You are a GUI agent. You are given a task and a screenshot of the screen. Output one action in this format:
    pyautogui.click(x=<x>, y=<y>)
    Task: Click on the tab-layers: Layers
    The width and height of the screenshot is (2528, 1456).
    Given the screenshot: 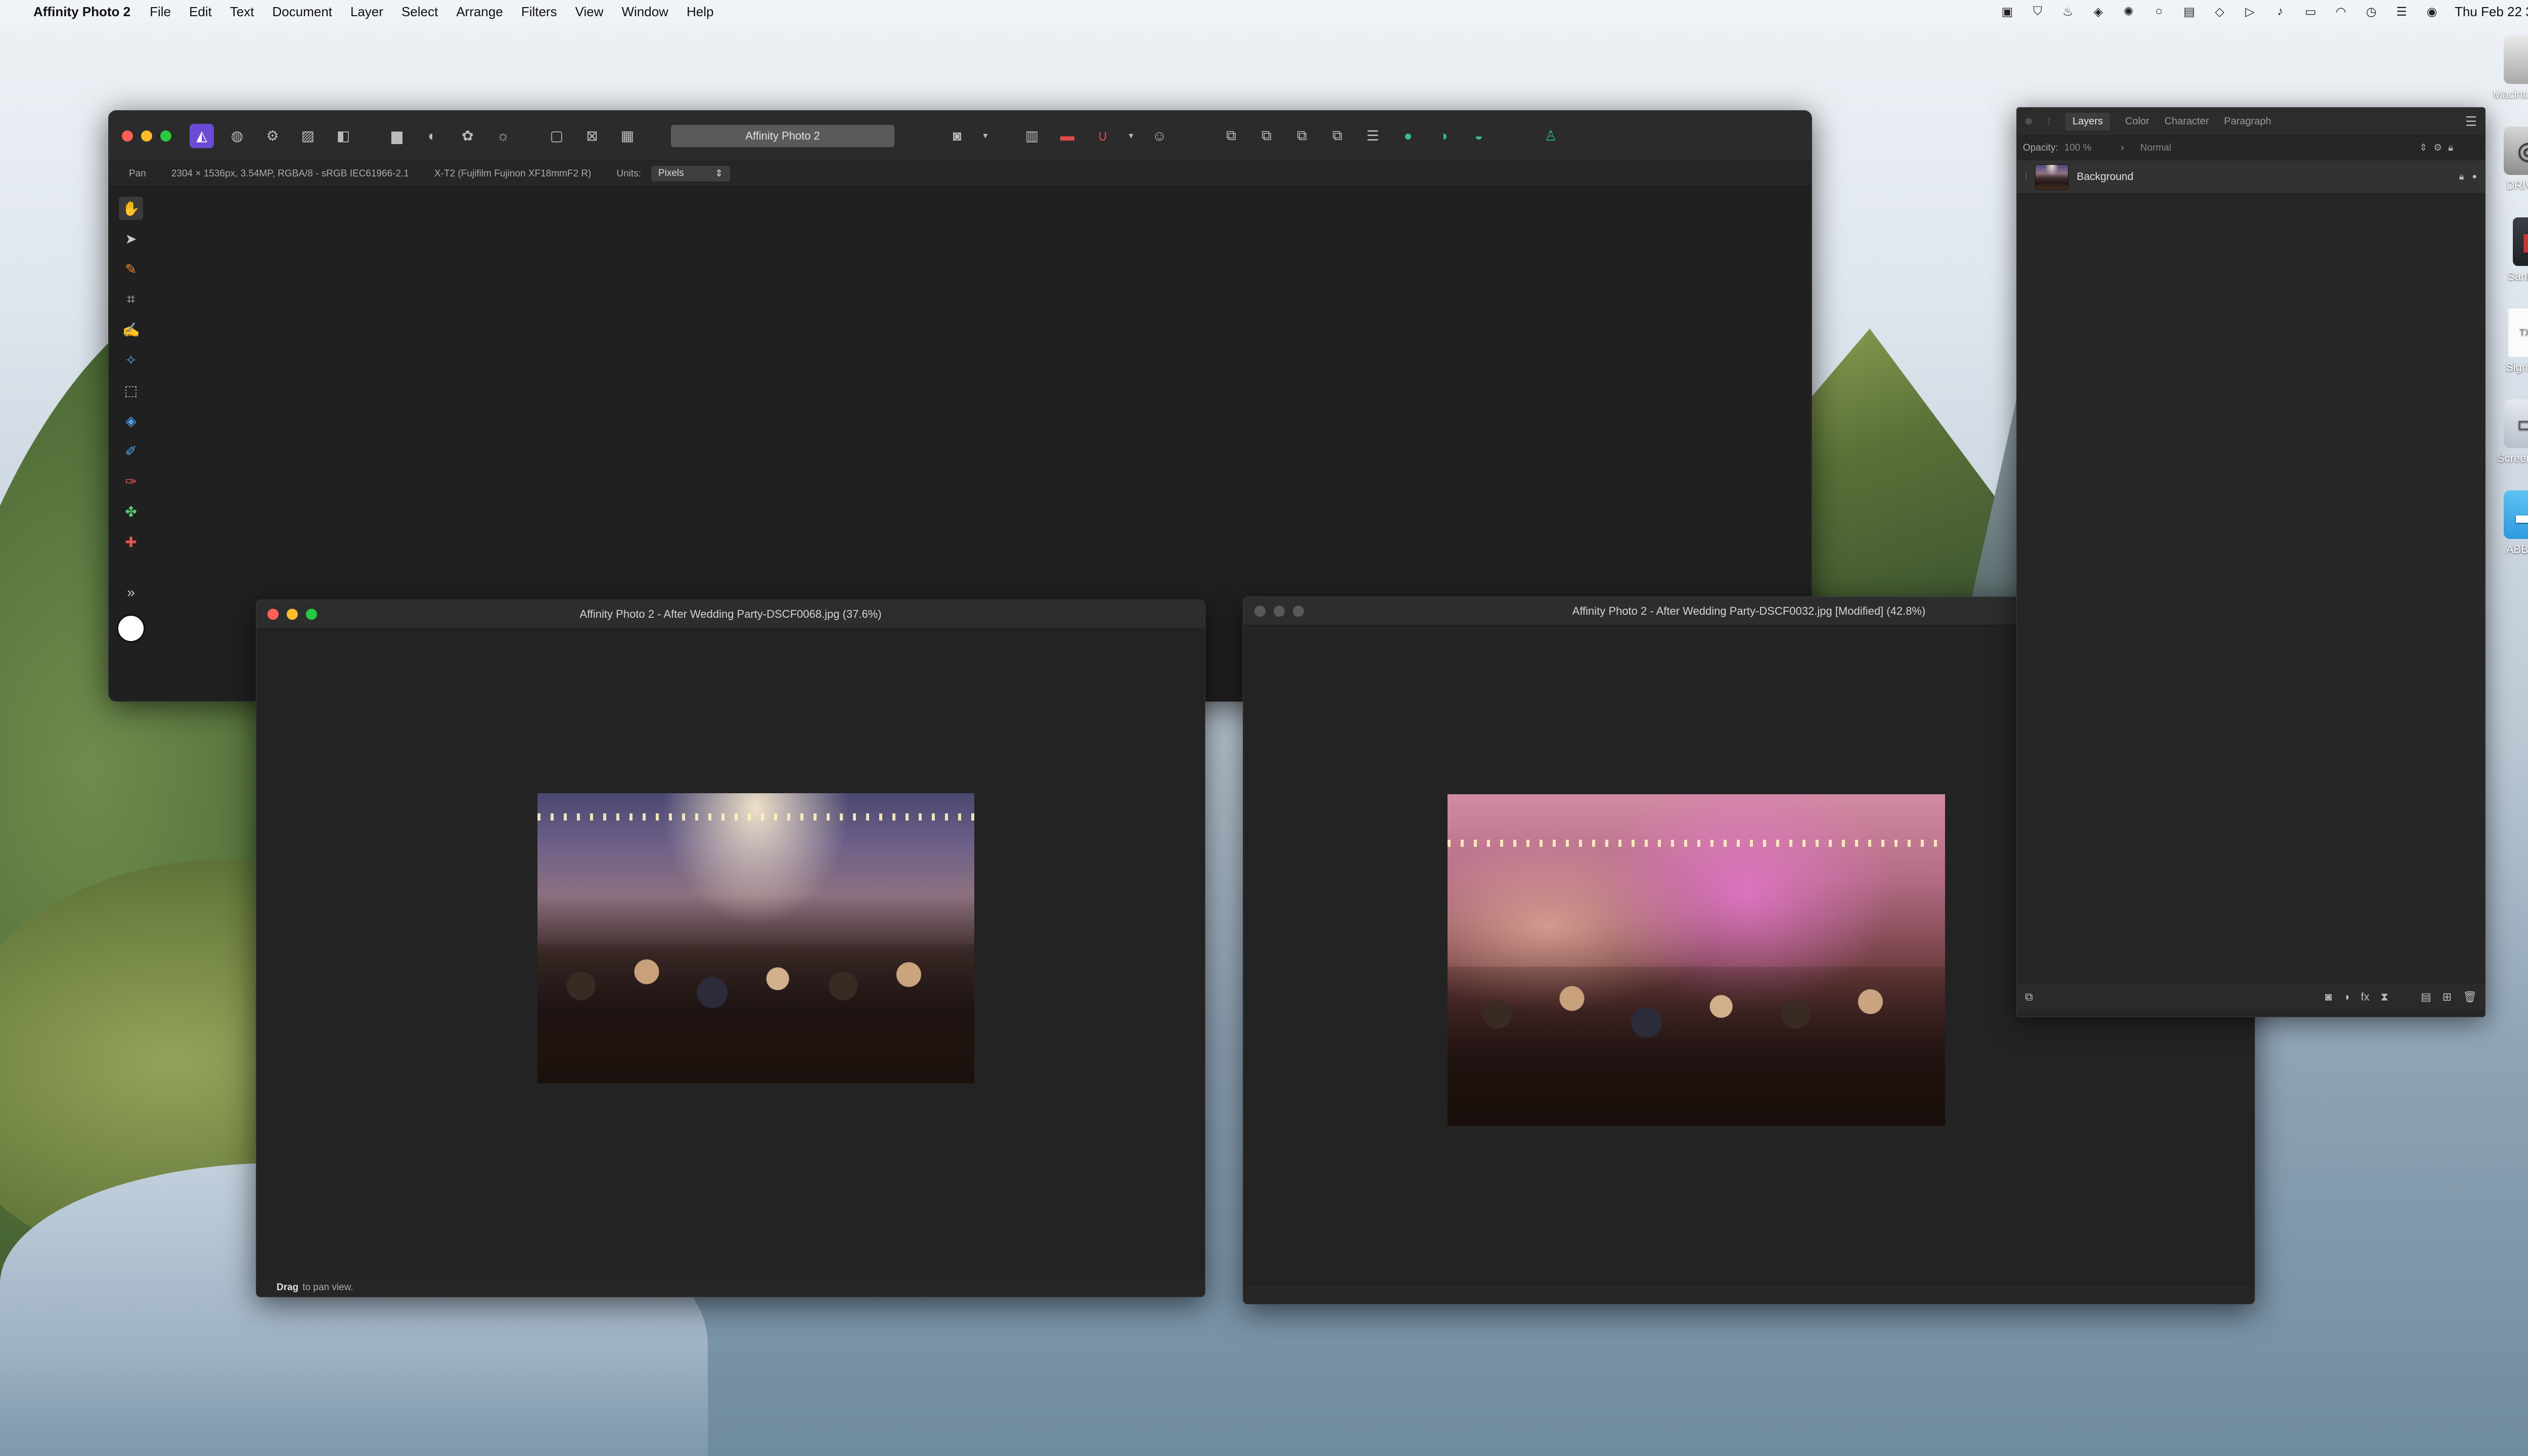 What is the action you would take?
    pyautogui.click(x=2088, y=121)
    